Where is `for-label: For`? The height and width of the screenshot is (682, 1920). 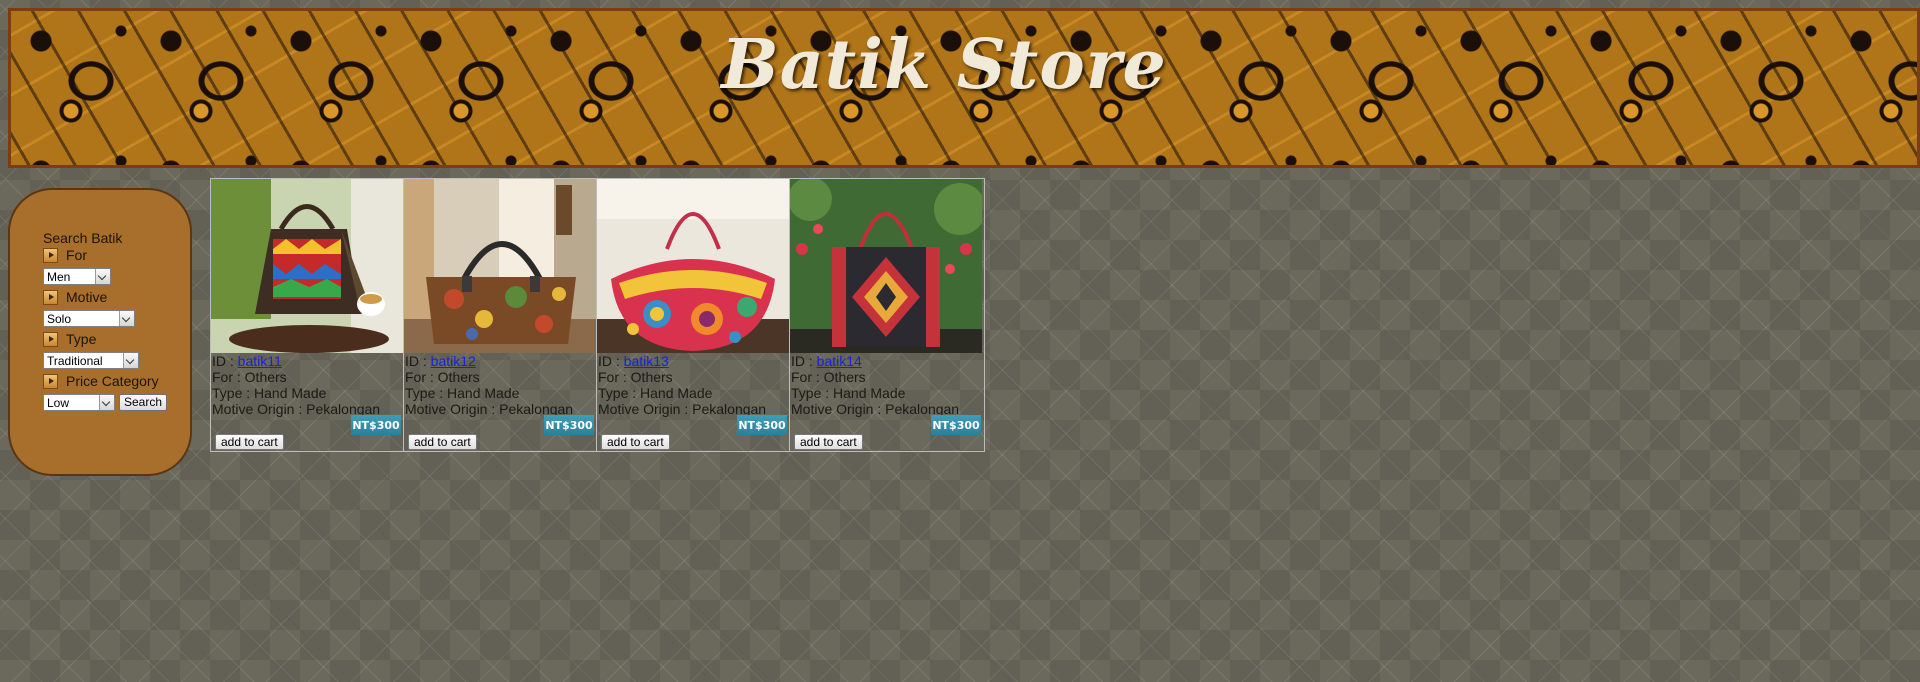
for-label: For is located at coordinates (76, 255).